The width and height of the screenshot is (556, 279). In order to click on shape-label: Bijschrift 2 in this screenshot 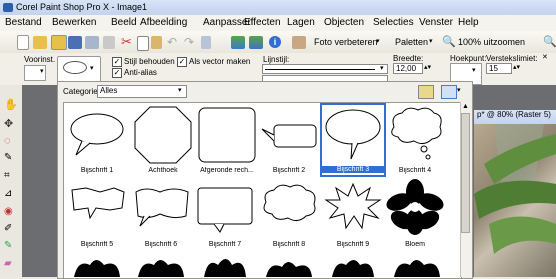, I will do `click(289, 170)`.